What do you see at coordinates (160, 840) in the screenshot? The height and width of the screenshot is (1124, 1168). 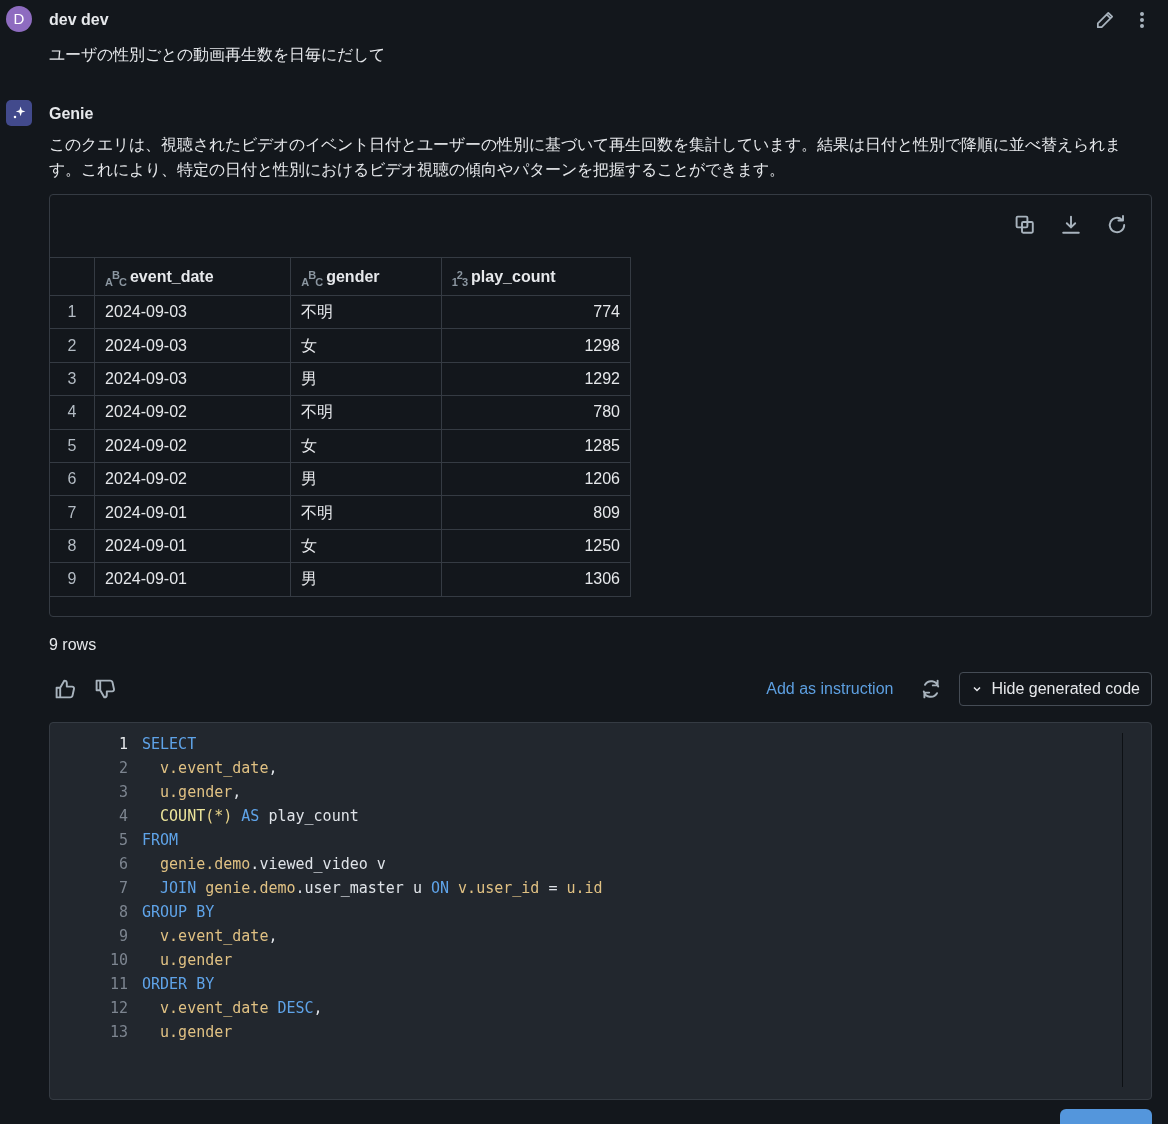 I see `code-line: FROM` at bounding box center [160, 840].